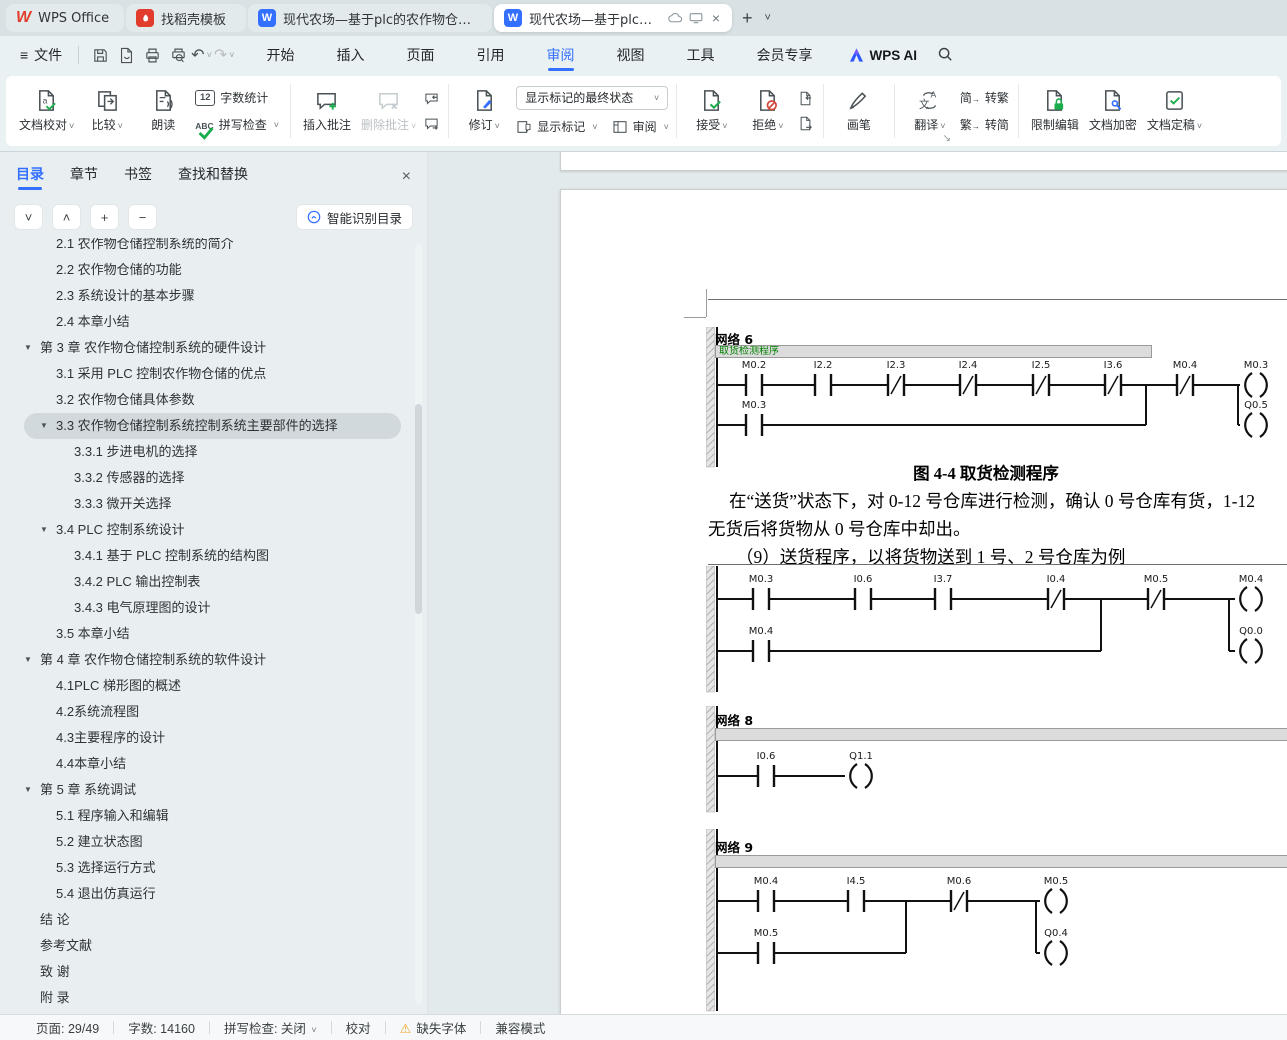  I want to click on toc-item: 3.3.1 步进电机的选择, so click(205, 452).